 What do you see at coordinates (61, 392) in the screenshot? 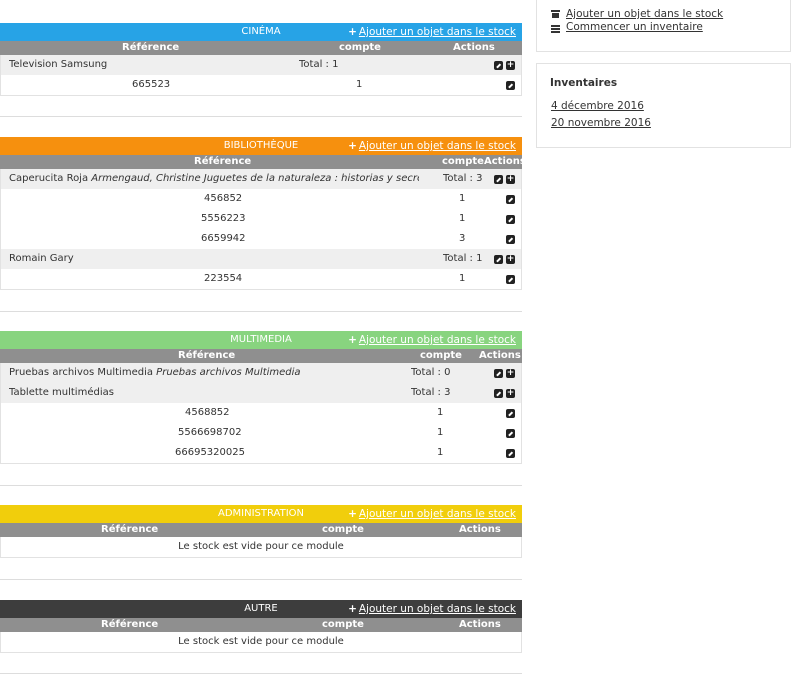
I see `group-name: Tablette multimédias` at bounding box center [61, 392].